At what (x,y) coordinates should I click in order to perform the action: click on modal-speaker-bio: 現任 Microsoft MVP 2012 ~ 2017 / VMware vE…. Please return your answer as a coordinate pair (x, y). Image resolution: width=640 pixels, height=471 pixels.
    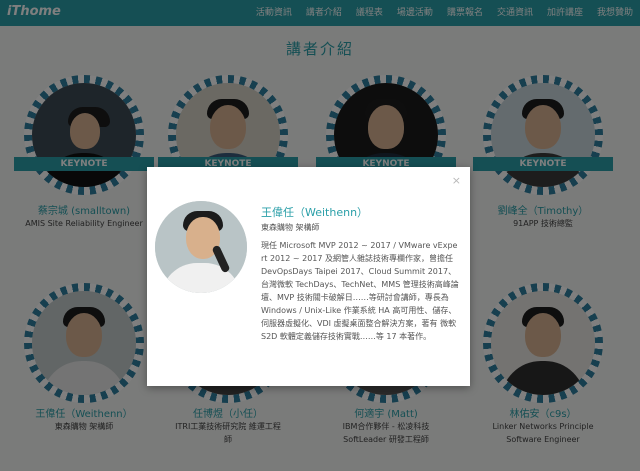
    Looking at the image, I should click on (360, 291).